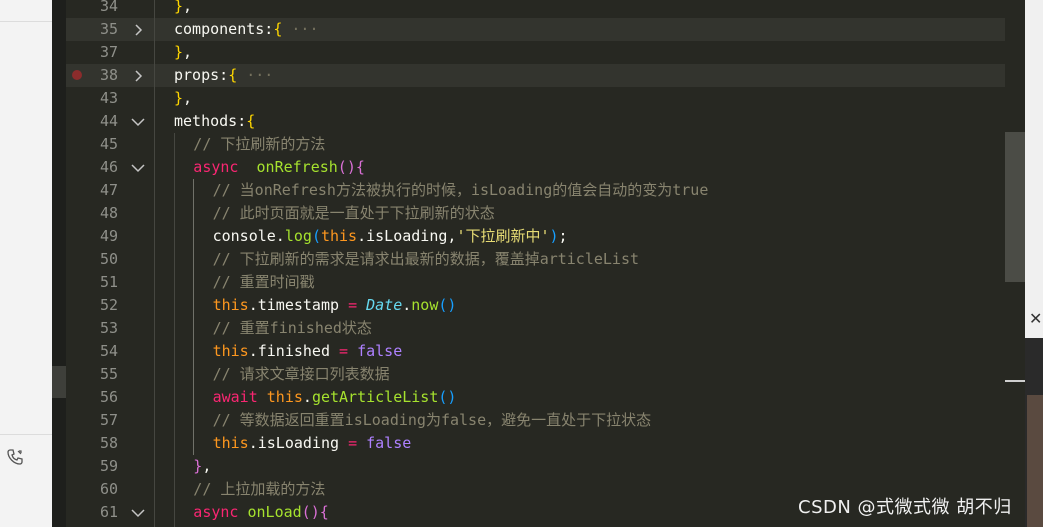 The height and width of the screenshot is (527, 1043). What do you see at coordinates (298, 236) in the screenshot?
I see `code-token: log` at bounding box center [298, 236].